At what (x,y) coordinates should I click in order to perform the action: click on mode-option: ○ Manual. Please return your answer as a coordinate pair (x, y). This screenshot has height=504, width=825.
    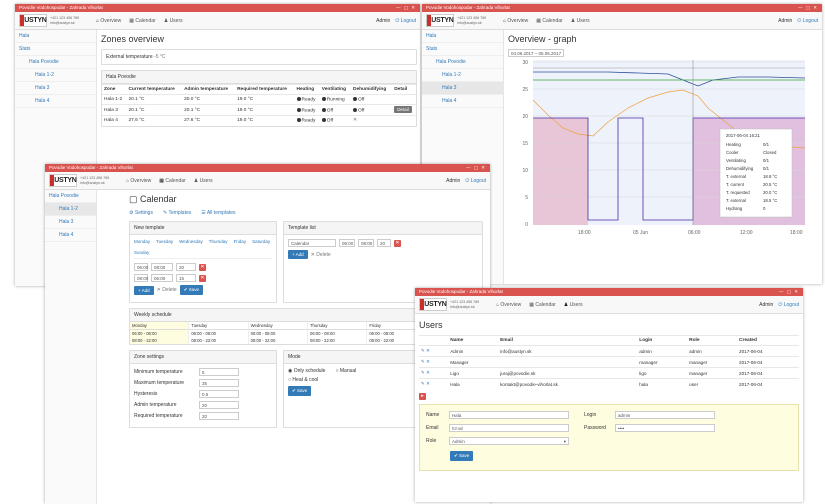
    Looking at the image, I should click on (345, 371).